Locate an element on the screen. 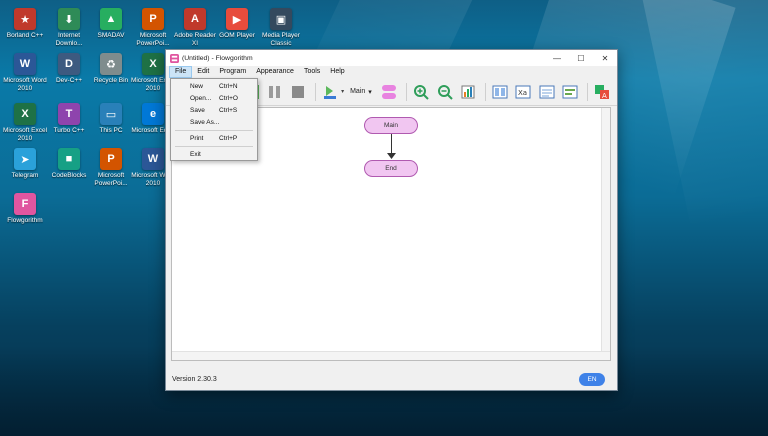 Image resolution: width=768 pixels, height=436 pixels. media-player-icon: ▣ is located at coordinates (281, 19).